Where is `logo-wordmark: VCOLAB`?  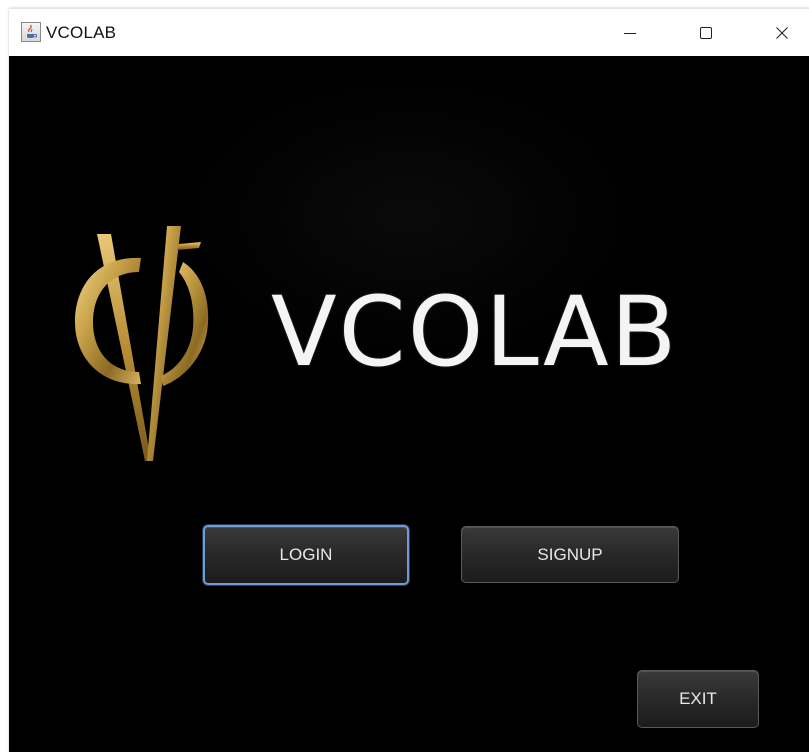 logo-wordmark: VCOLAB is located at coordinates (475, 332).